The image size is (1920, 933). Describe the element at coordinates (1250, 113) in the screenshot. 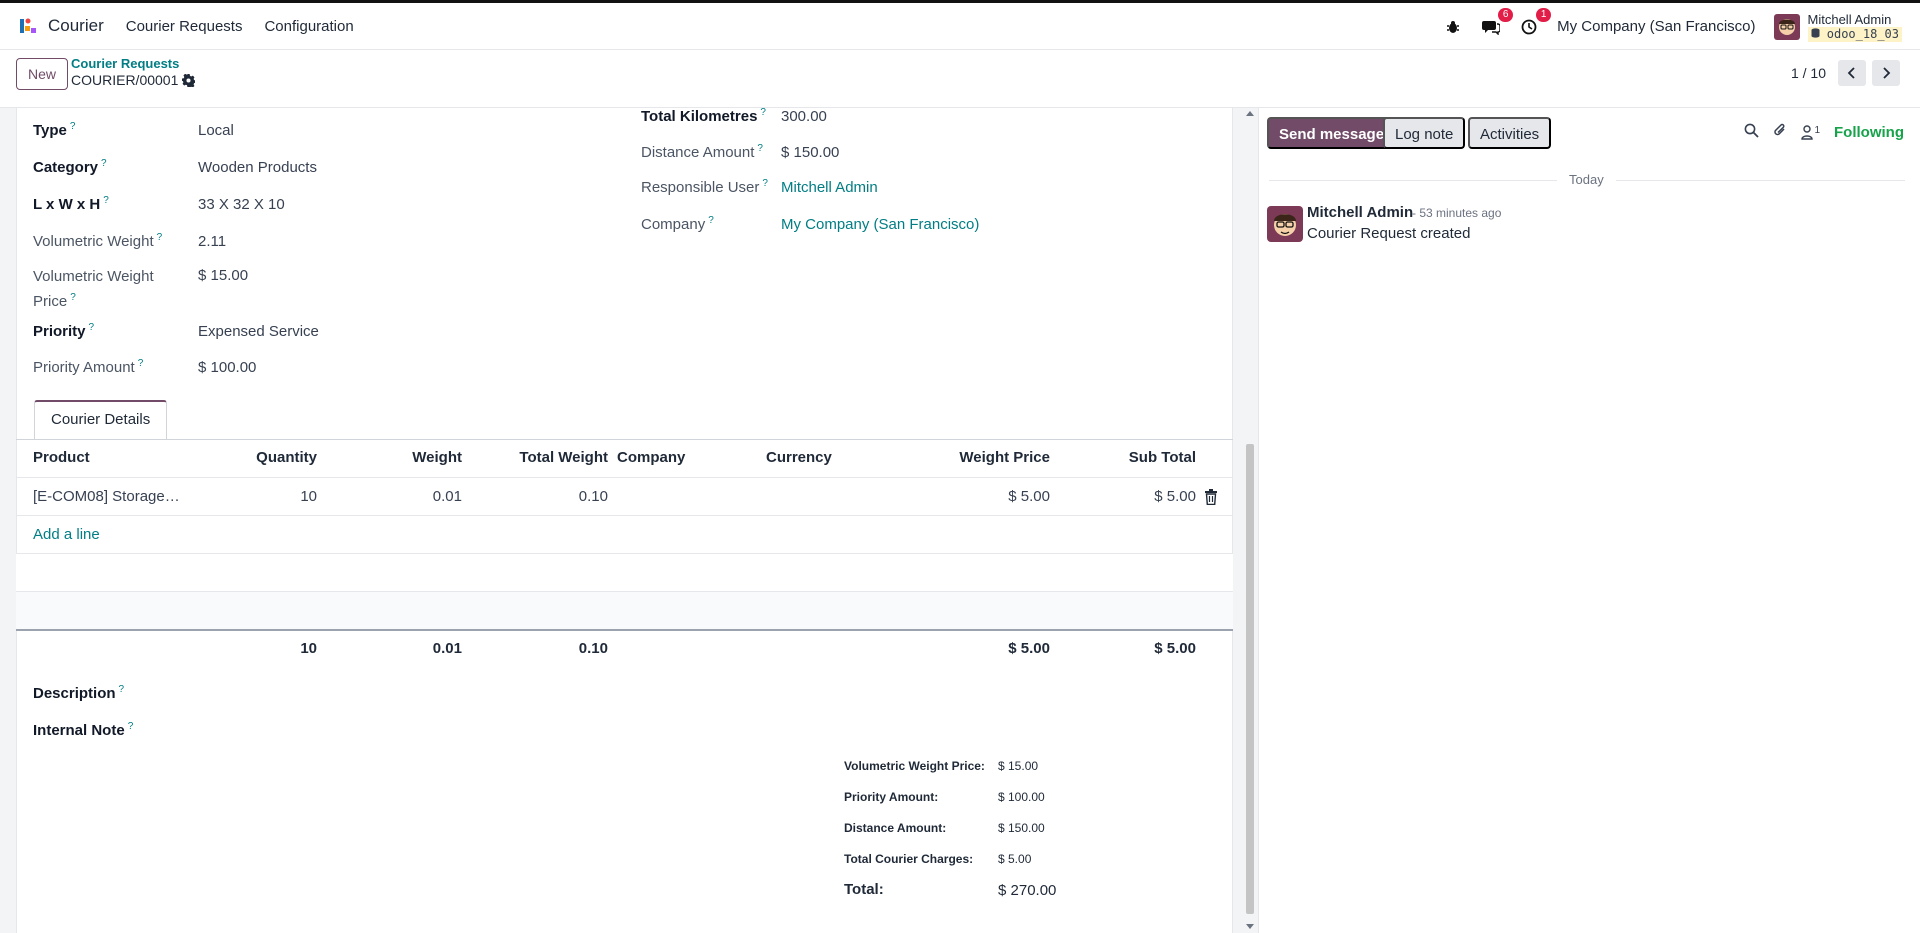

I see `scroll-up-arrow-icon` at that location.